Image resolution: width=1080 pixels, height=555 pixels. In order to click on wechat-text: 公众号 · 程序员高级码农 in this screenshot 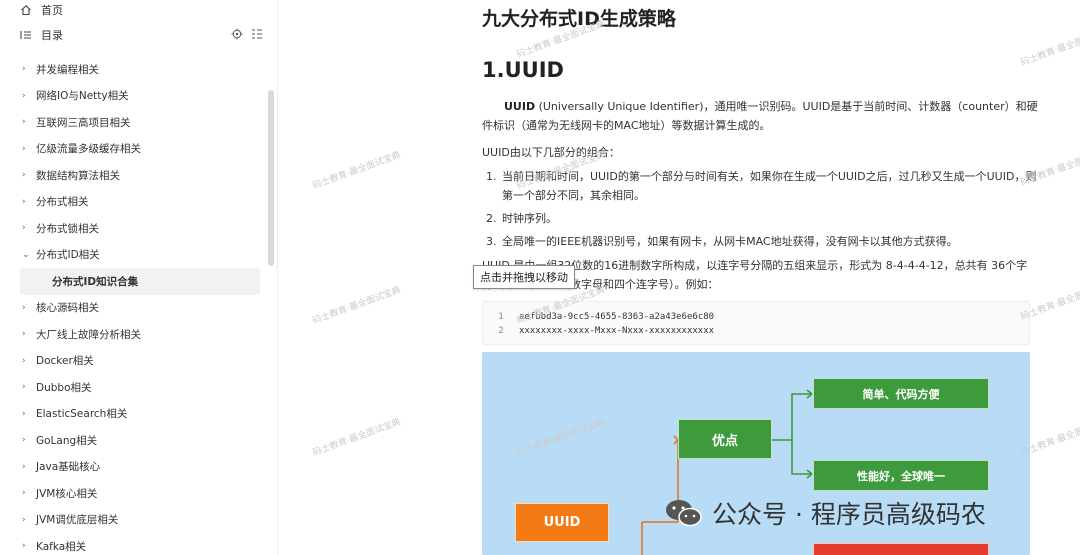, I will do `click(849, 514)`.